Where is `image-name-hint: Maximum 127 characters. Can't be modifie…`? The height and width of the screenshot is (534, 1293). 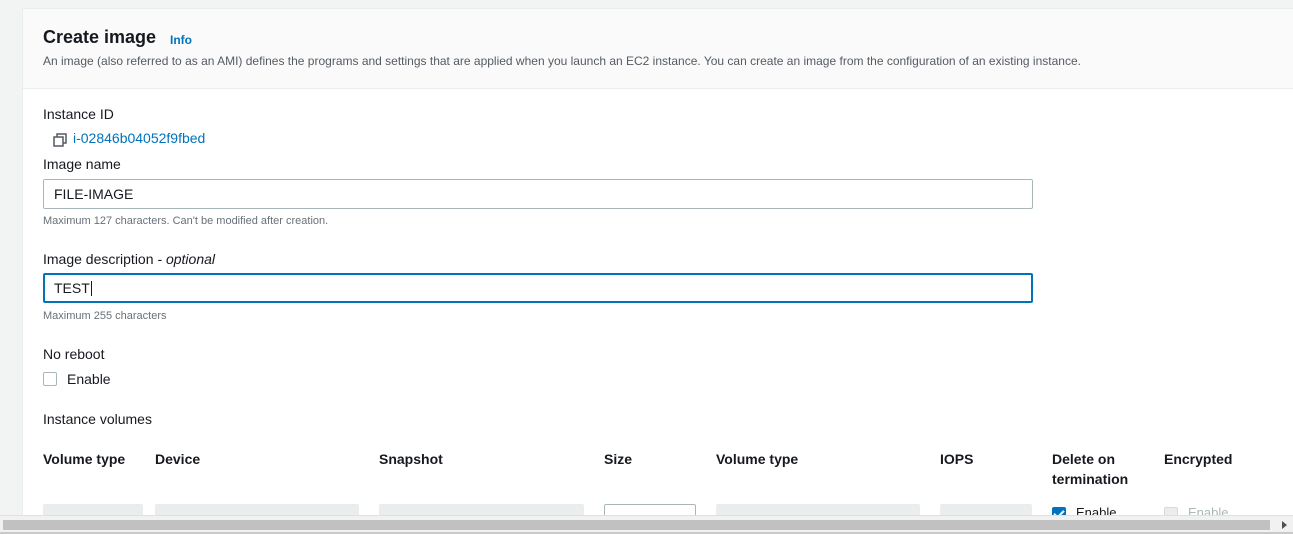 image-name-hint: Maximum 127 characters. Can't be modifie… is located at coordinates (186, 221).